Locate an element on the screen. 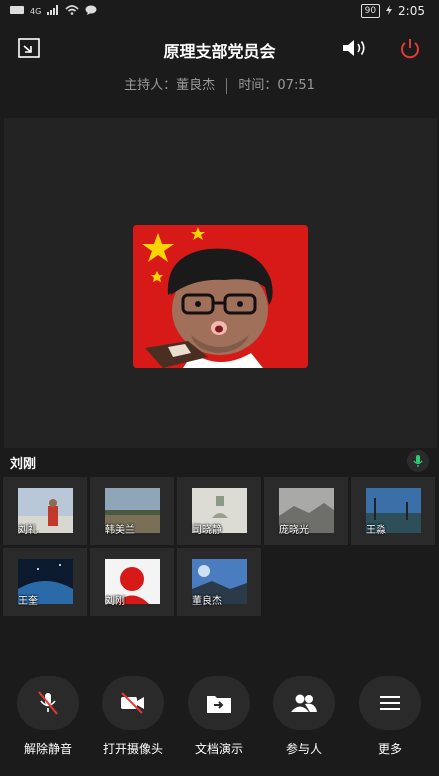 The width and height of the screenshot is (439, 776). camera-label: 打开摄像头 is located at coordinates (132, 749).